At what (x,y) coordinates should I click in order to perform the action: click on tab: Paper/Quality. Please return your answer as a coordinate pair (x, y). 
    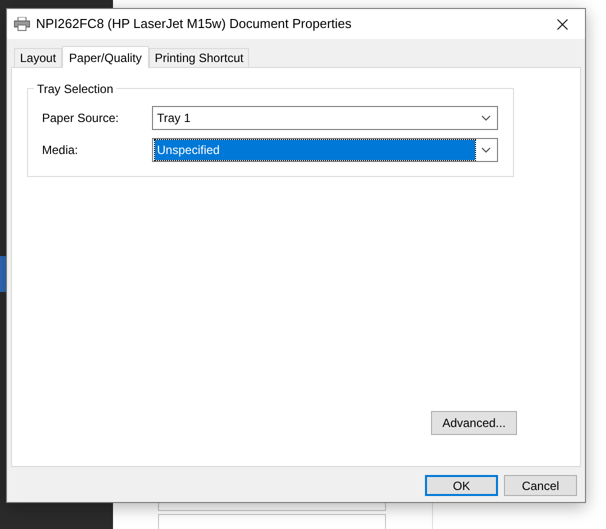
    Looking at the image, I should click on (105, 57).